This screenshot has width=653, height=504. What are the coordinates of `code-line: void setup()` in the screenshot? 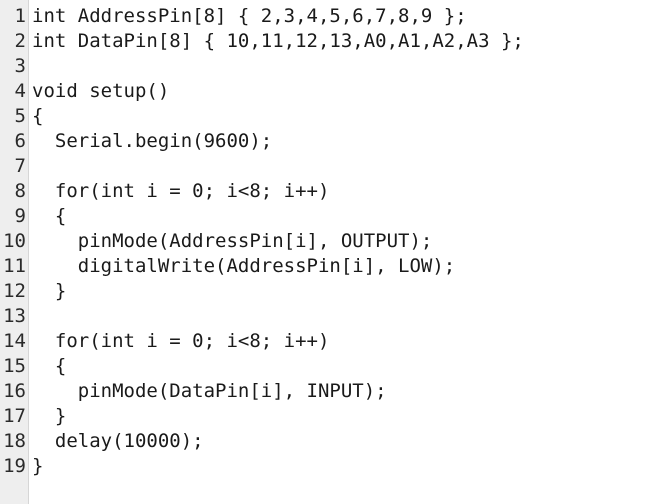 It's located at (342, 91).